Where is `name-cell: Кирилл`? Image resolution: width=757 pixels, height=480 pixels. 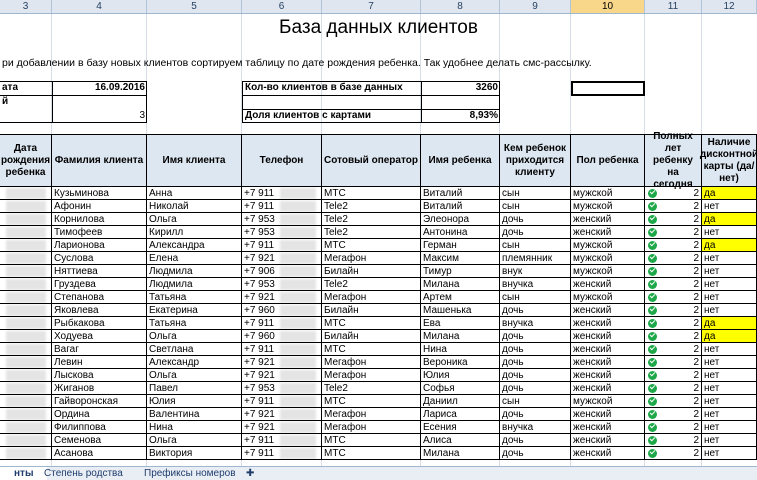
name-cell: Кирилл is located at coordinates (194, 232).